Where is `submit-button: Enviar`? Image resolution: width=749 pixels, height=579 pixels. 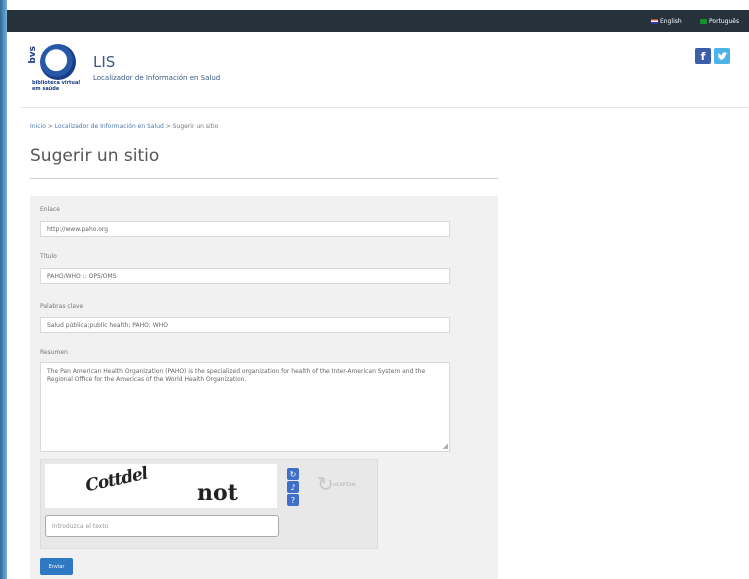
submit-button: Enviar is located at coordinates (56, 566).